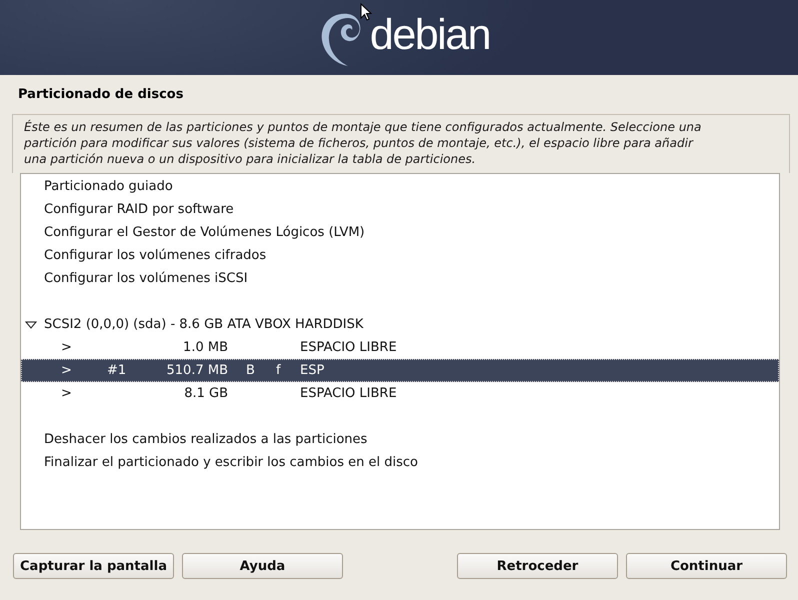  What do you see at coordinates (400, 232) in the screenshot?
I see `menu-item: Configurar el Gestor de Volúmenes Lógicos (LVM)` at bounding box center [400, 232].